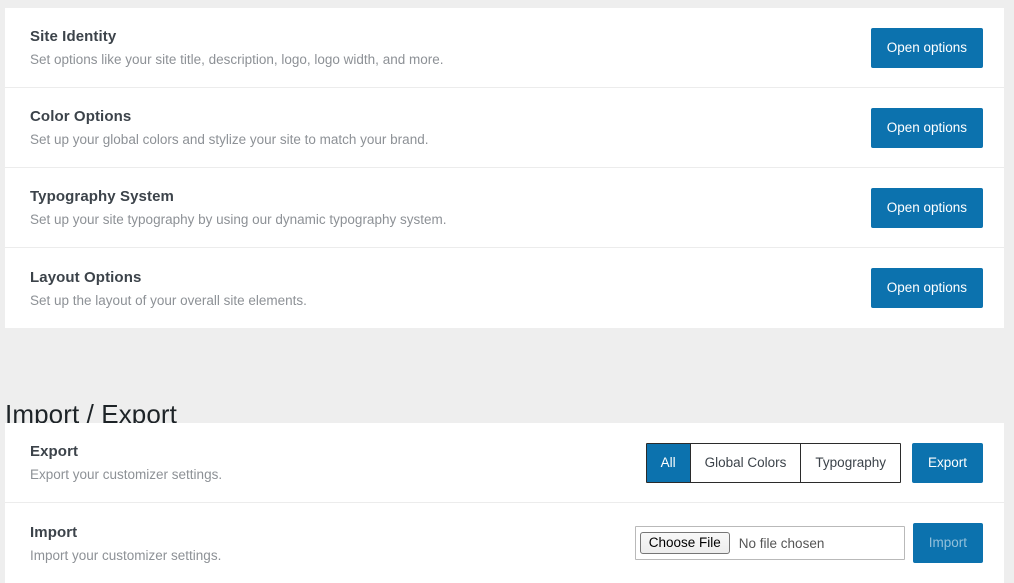 This screenshot has height=583, width=1014. I want to click on export-scope-all: All, so click(668, 462).